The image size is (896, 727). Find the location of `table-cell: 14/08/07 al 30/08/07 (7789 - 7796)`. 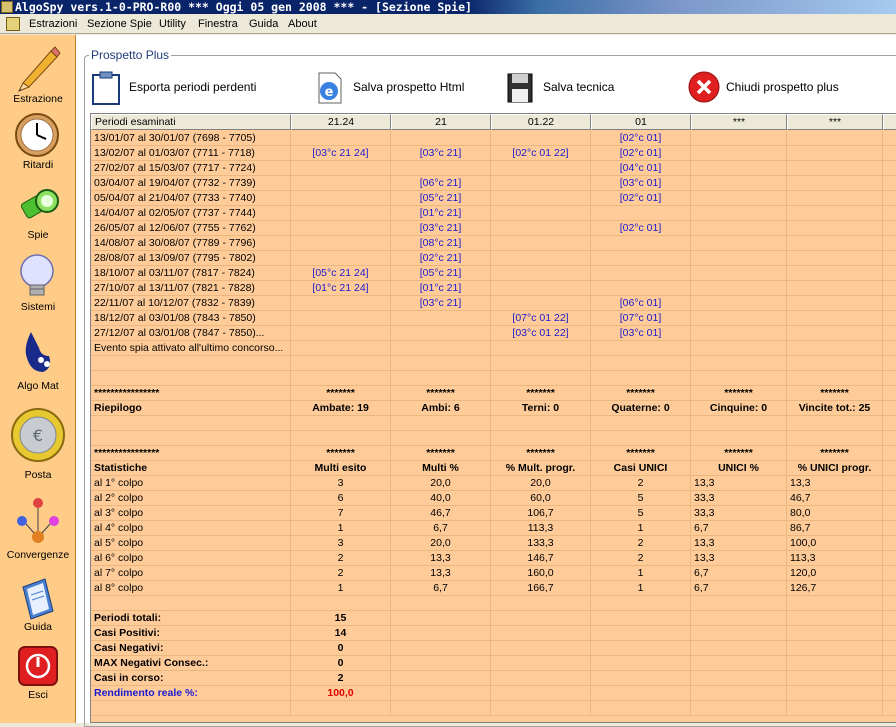

table-cell: 14/08/07 al 30/08/07 (7789 - 7796) is located at coordinates (191, 243).